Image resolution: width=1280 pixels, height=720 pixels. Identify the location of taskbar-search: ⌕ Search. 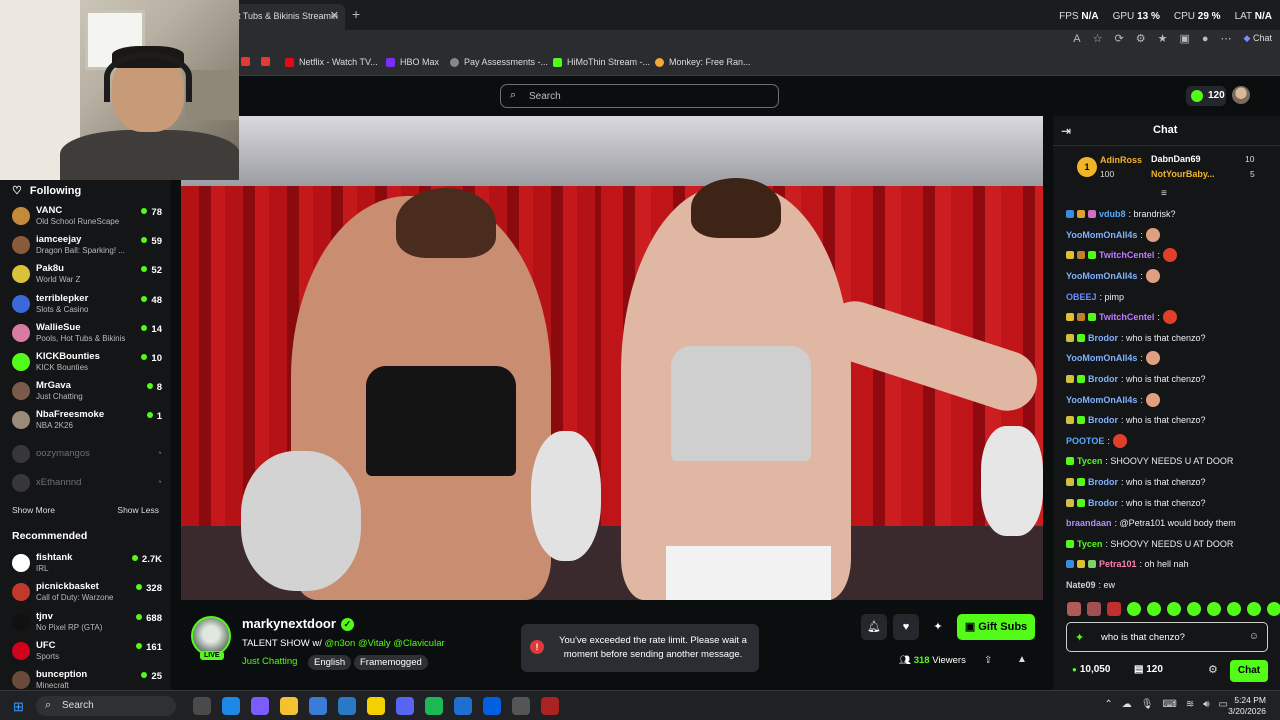
(106, 706).